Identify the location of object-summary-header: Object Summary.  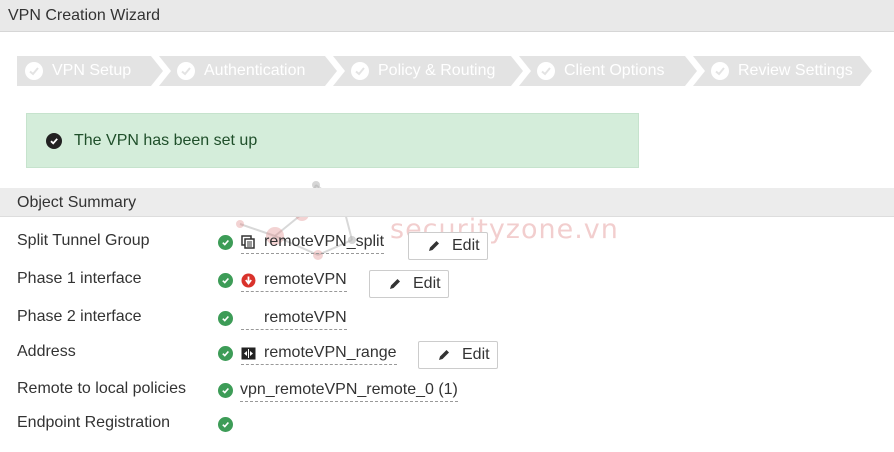
(447, 202).